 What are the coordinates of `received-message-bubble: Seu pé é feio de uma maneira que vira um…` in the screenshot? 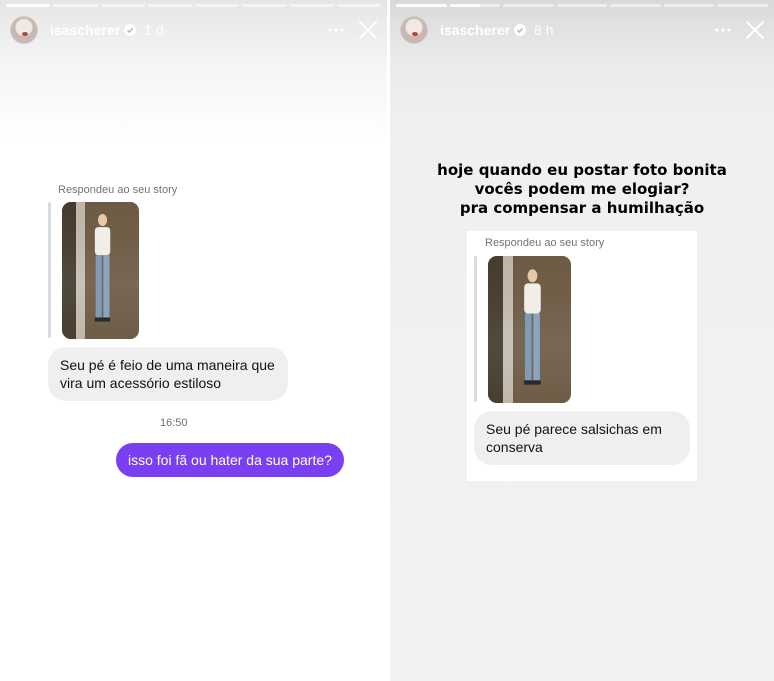 It's located at (168, 374).